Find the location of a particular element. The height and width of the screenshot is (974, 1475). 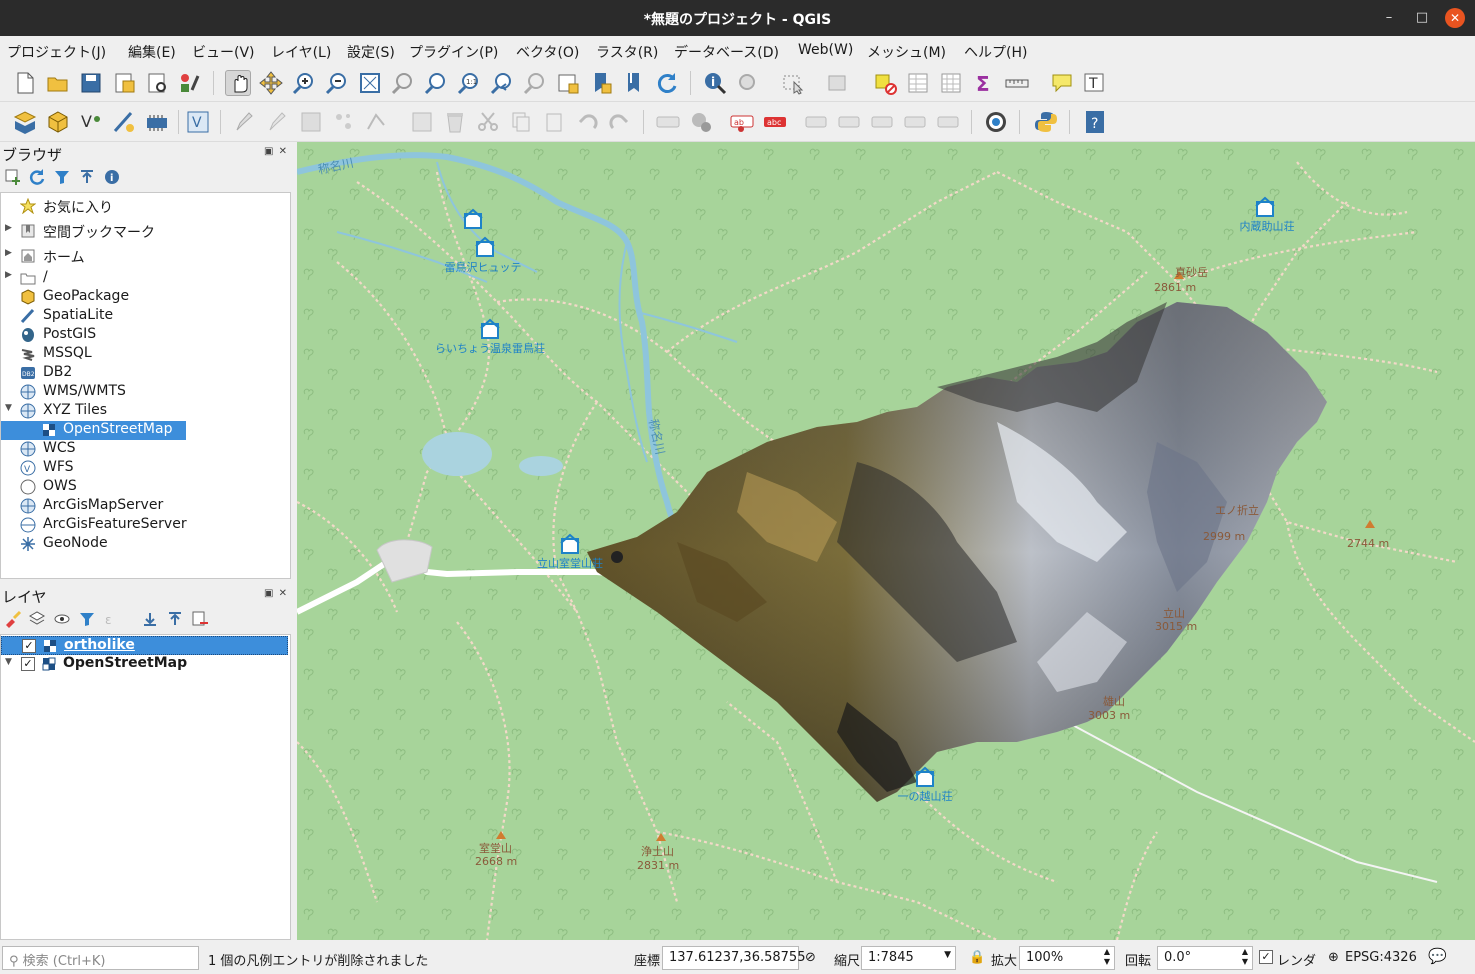

new-temporary-layer-icon is located at coordinates (157, 122).